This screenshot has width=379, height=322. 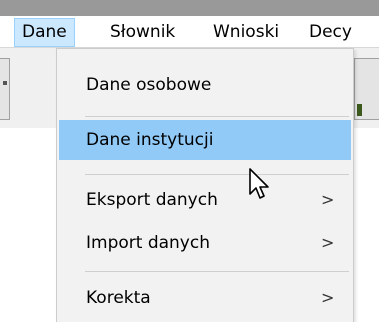 What do you see at coordinates (148, 243) in the screenshot?
I see `menu-item-label: Import danych` at bounding box center [148, 243].